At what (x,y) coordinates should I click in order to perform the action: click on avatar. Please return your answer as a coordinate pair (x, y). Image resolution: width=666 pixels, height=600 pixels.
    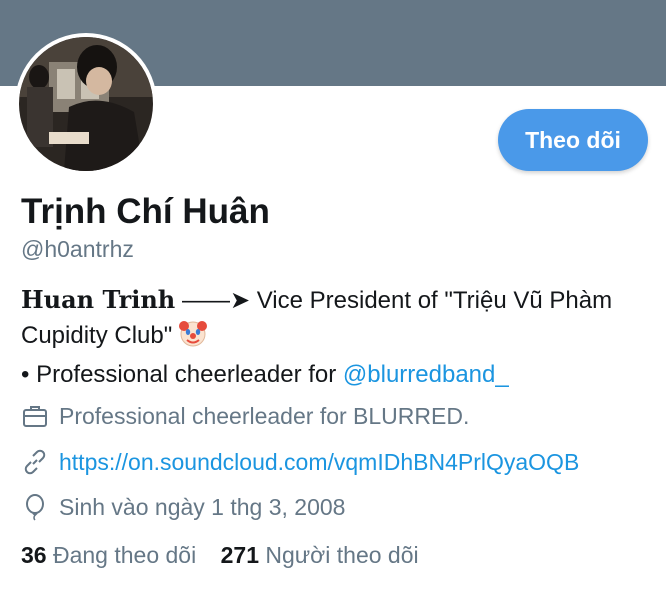
    Looking at the image, I should click on (86, 104).